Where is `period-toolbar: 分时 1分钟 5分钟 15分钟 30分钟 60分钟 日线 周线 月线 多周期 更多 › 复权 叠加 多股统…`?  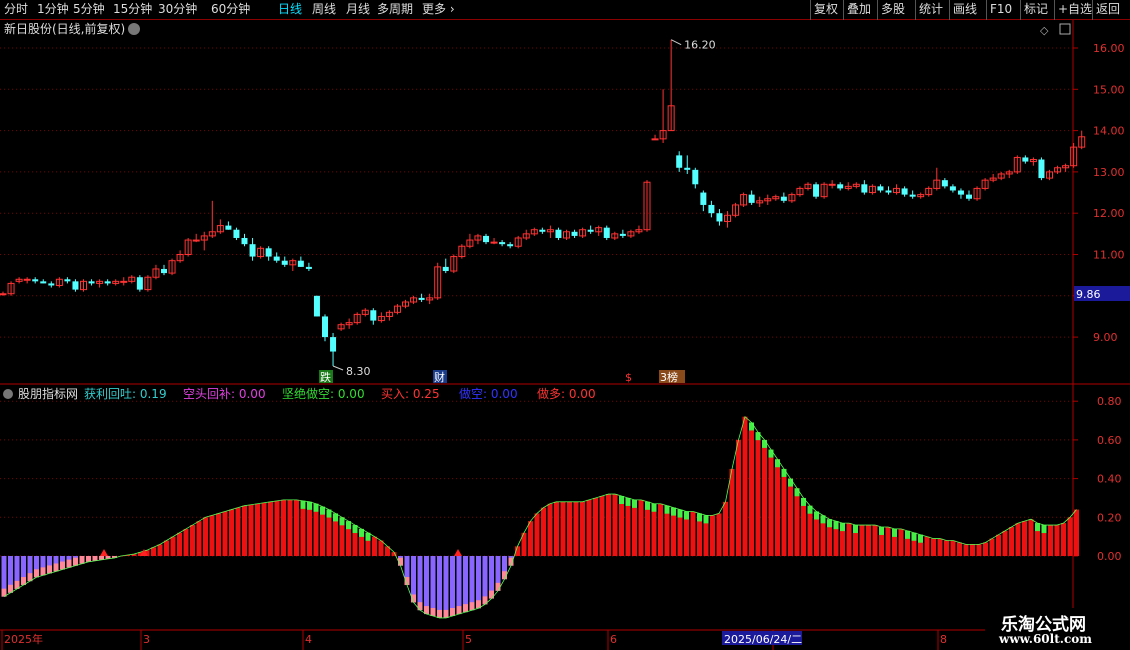 period-toolbar: 分时 1分钟 5分钟 15分钟 30分钟 60分钟 日线 周线 月线 多周期 更多 › 复权 叠加 多股统… is located at coordinates (565, 10).